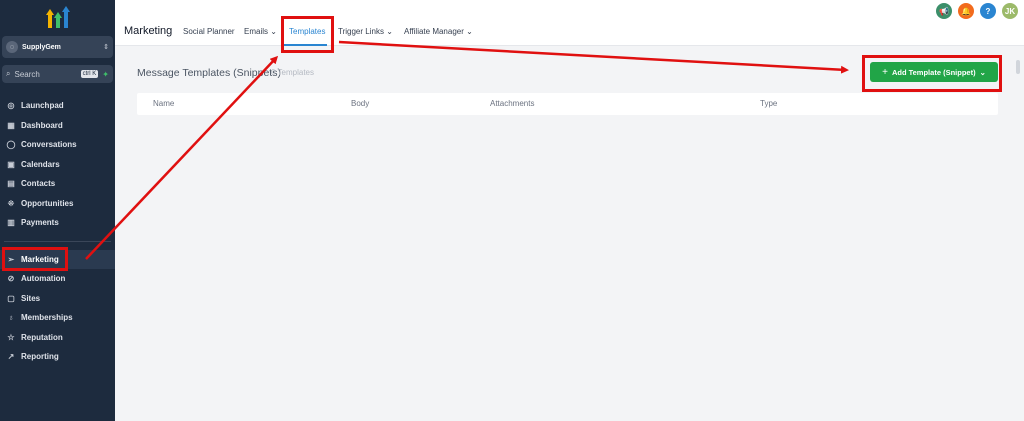  What do you see at coordinates (31, 298) in the screenshot?
I see `sidebar-item-label: Sites` at bounding box center [31, 298].